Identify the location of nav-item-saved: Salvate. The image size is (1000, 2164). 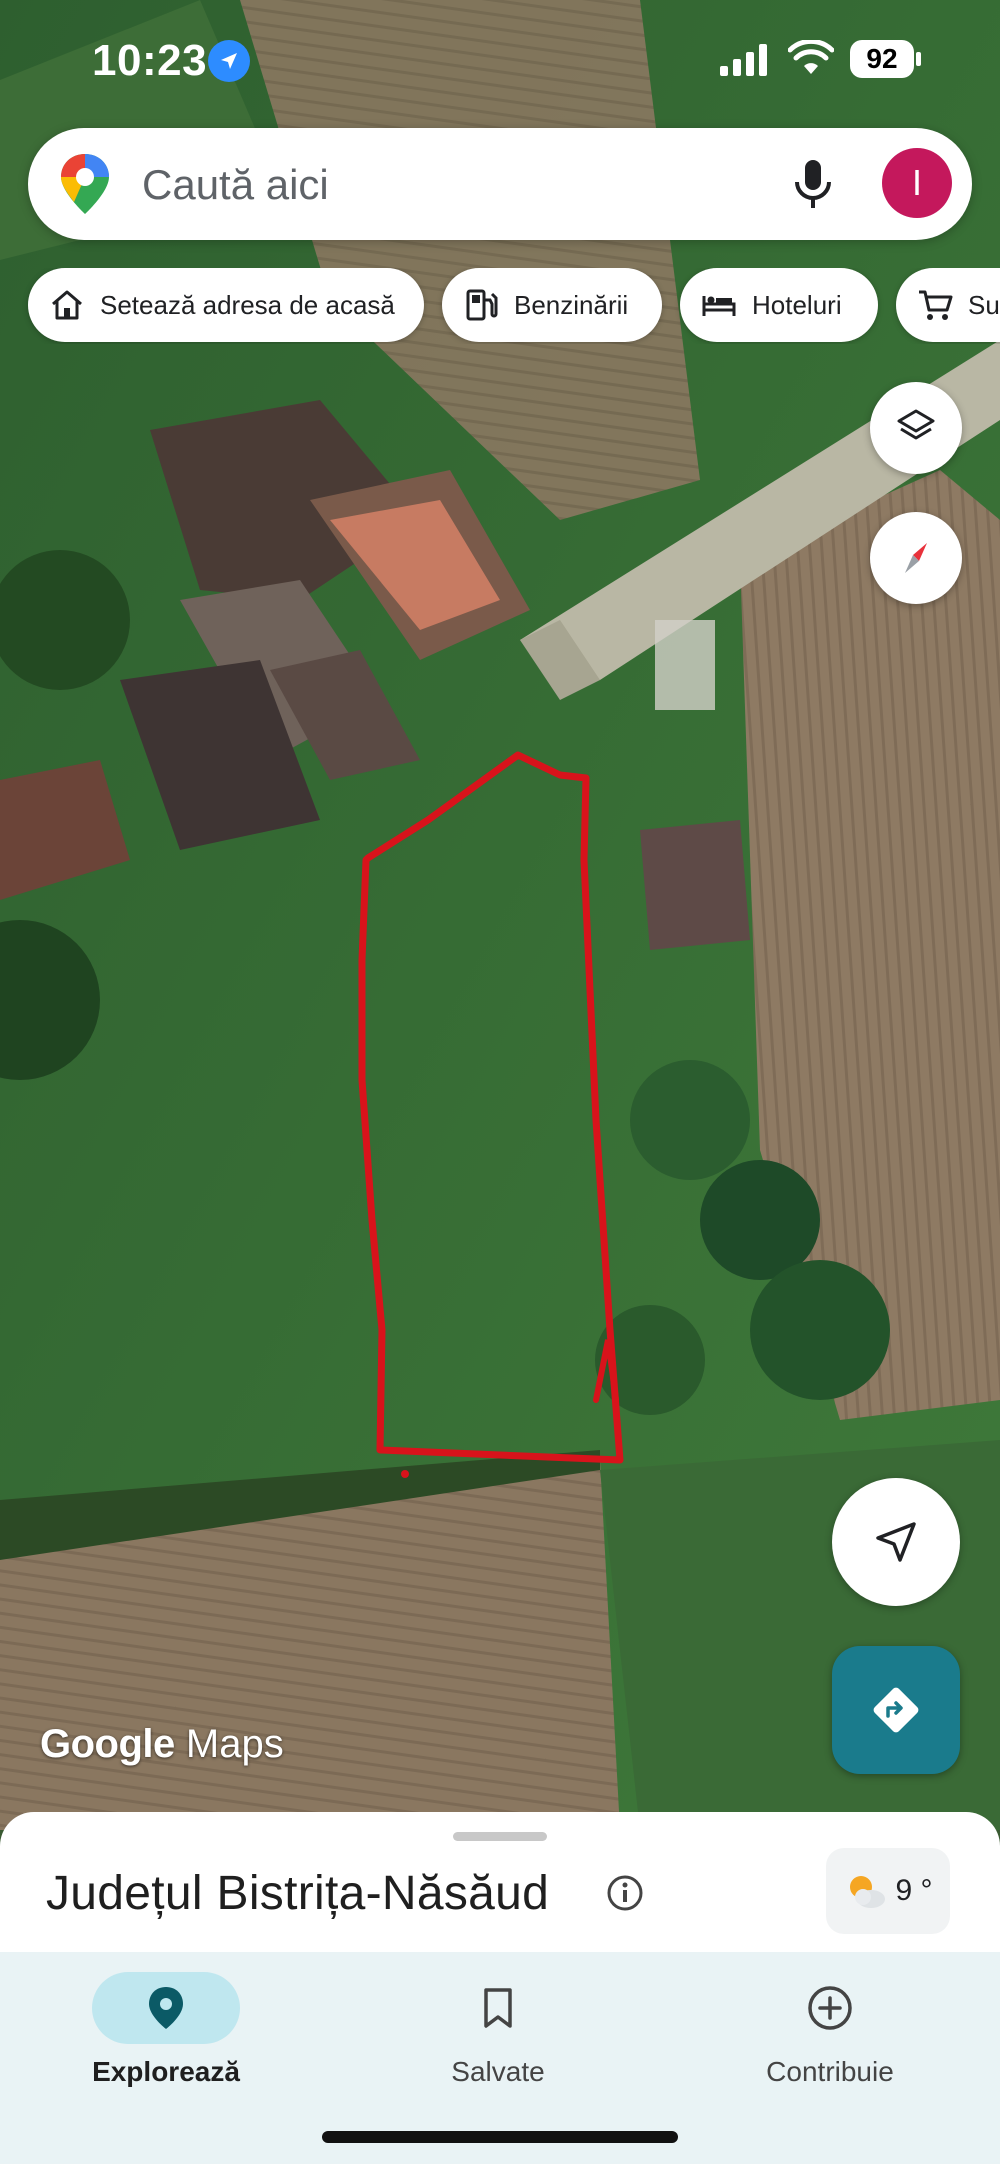
(498, 2042).